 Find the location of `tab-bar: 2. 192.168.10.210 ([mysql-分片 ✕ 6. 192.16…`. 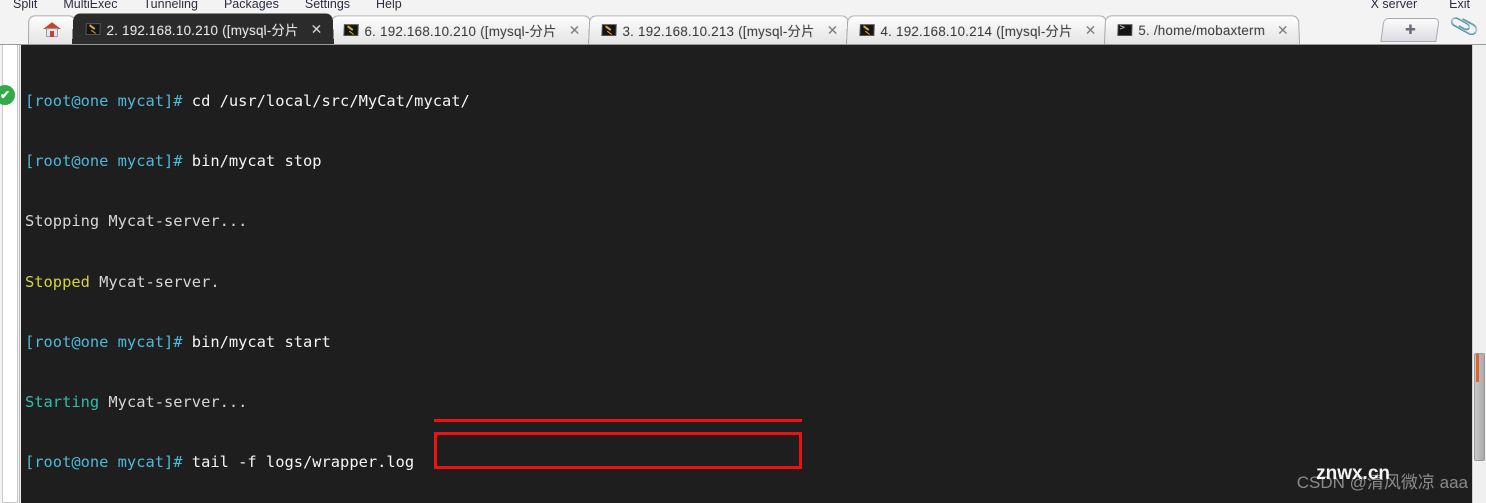

tab-bar: 2. 192.168.10.210 ([mysql-分片 ✕ 6. 192.16… is located at coordinates (743, 27).